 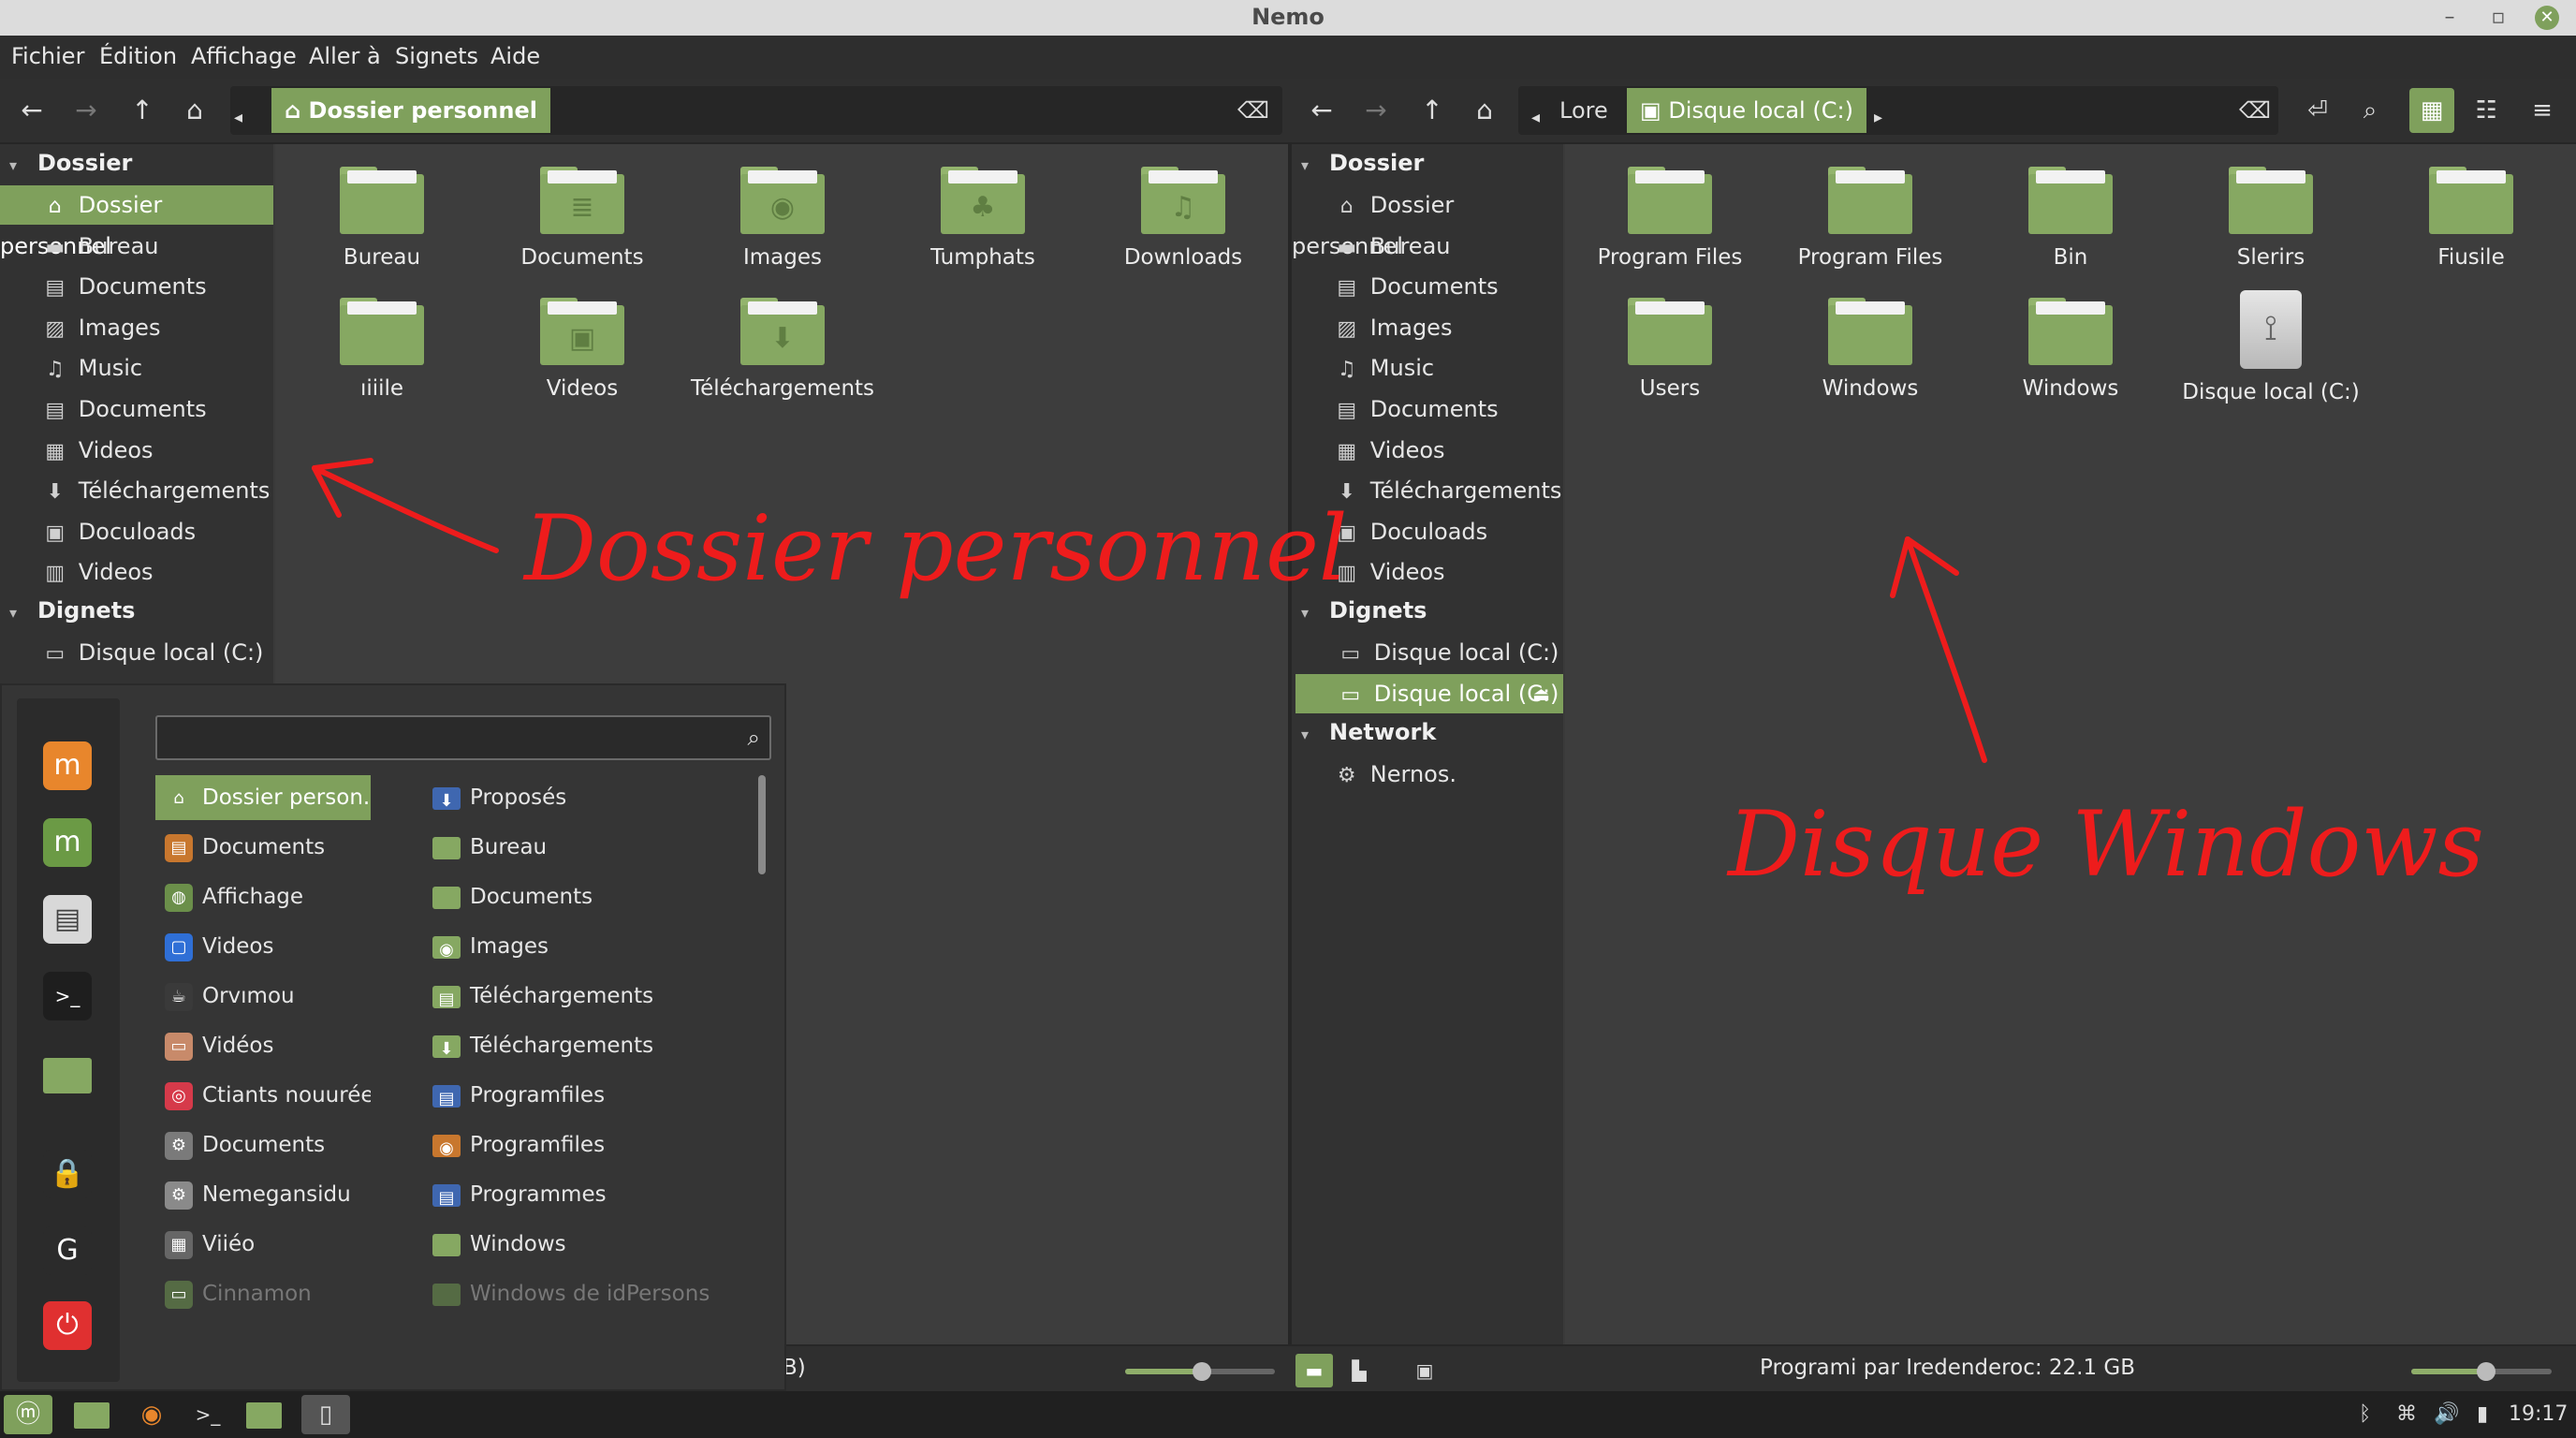 What do you see at coordinates (440, 739) in the screenshot?
I see `search-input` at bounding box center [440, 739].